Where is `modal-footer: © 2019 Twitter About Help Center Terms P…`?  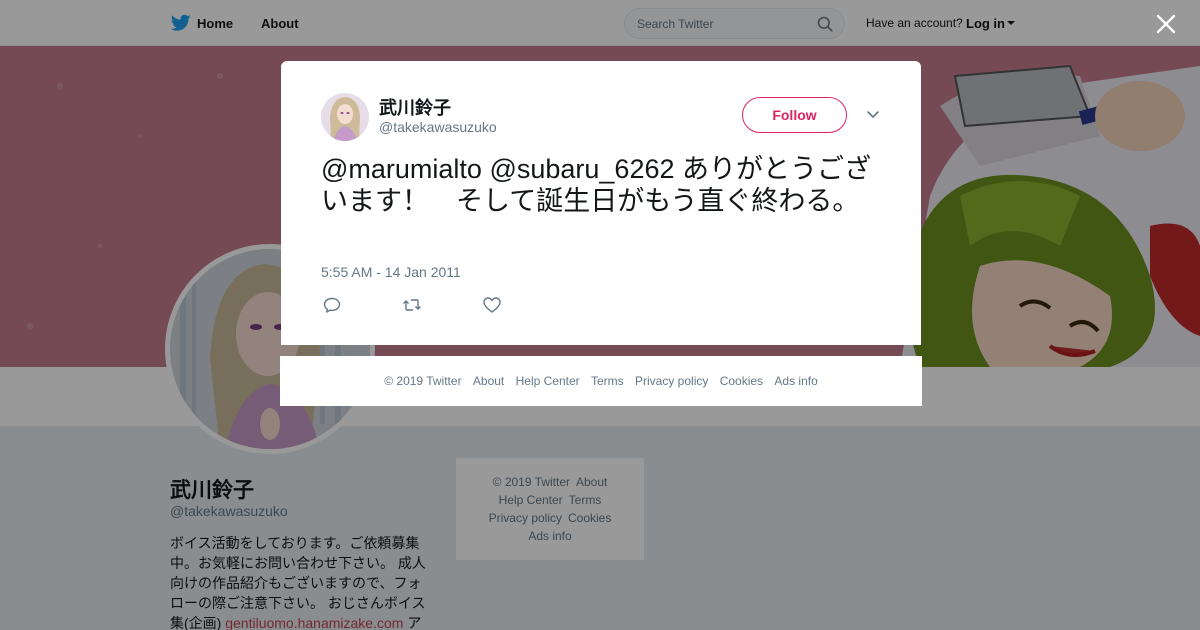 modal-footer: © 2019 Twitter About Help Center Terms P… is located at coordinates (601, 381).